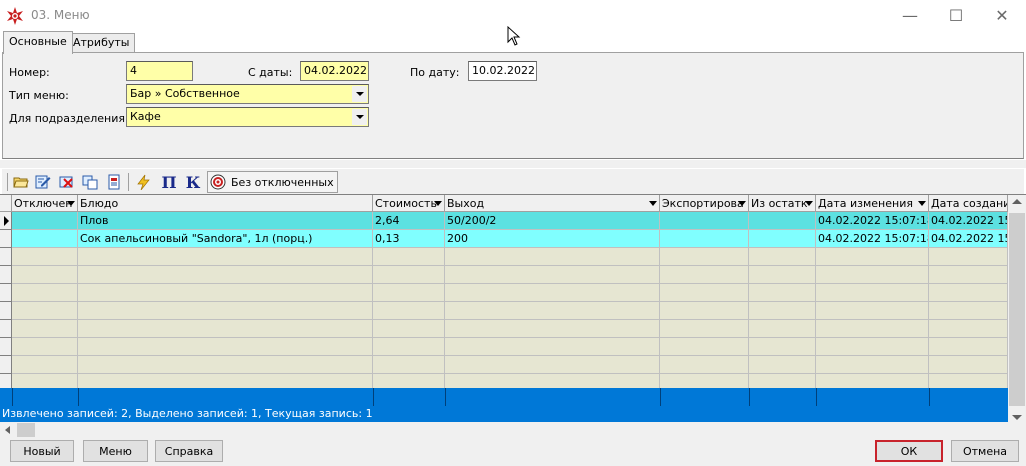  I want to click on vertical-scroll-thumb, so click(1017, 310).